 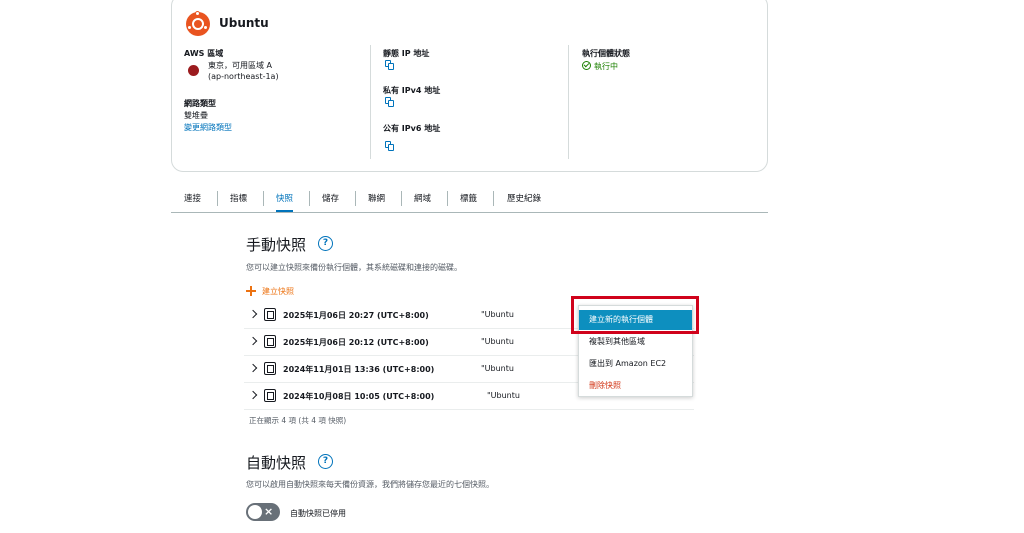 What do you see at coordinates (586, 65) in the screenshot?
I see `running-status-icon` at bounding box center [586, 65].